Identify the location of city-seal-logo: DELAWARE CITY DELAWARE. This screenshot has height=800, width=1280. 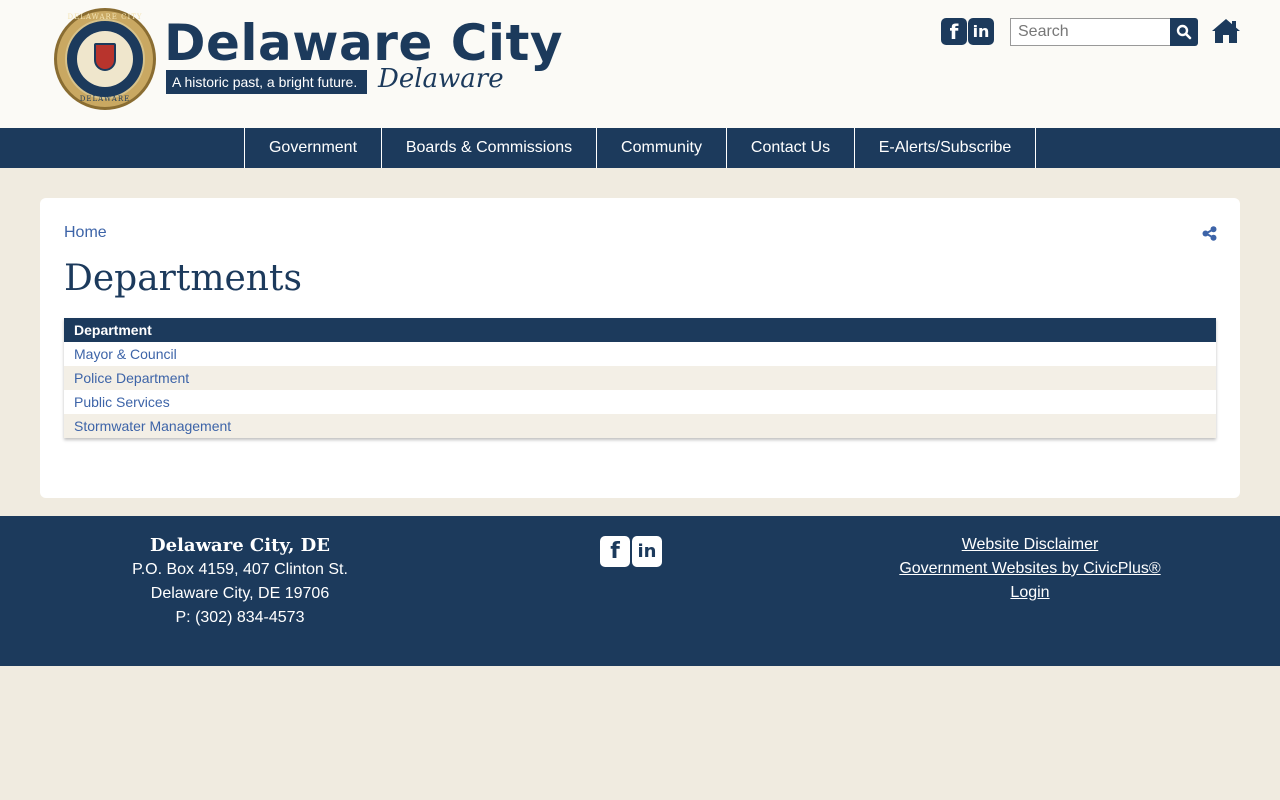
(105, 59).